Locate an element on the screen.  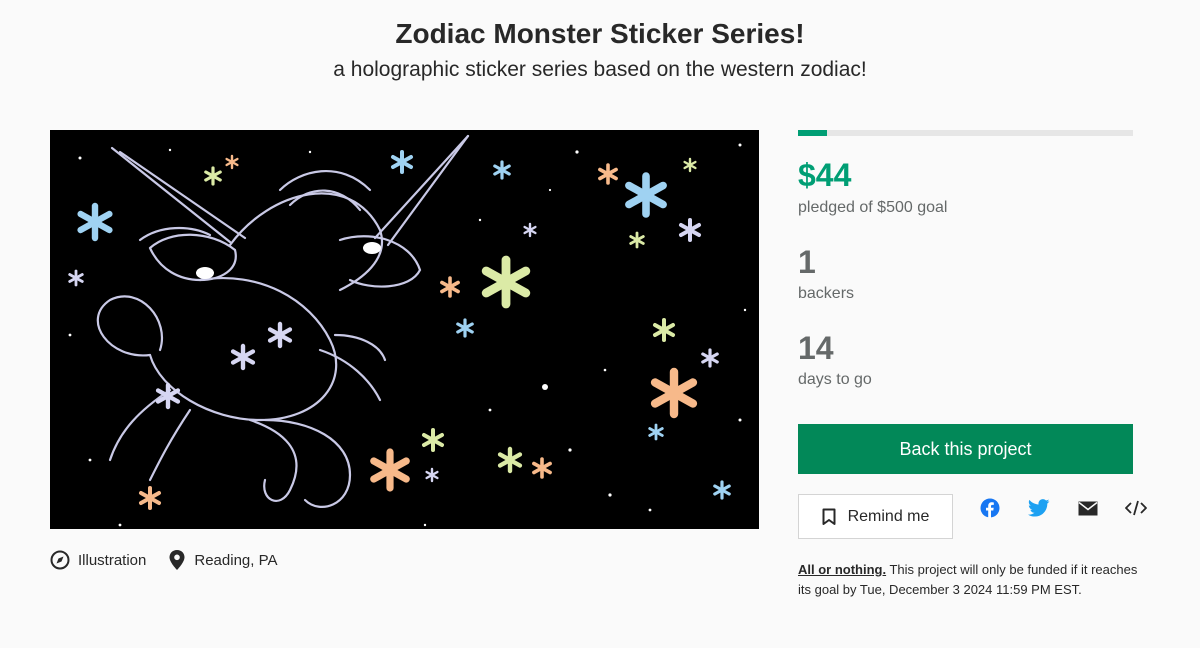
days-label: days to go is located at coordinates (835, 379).